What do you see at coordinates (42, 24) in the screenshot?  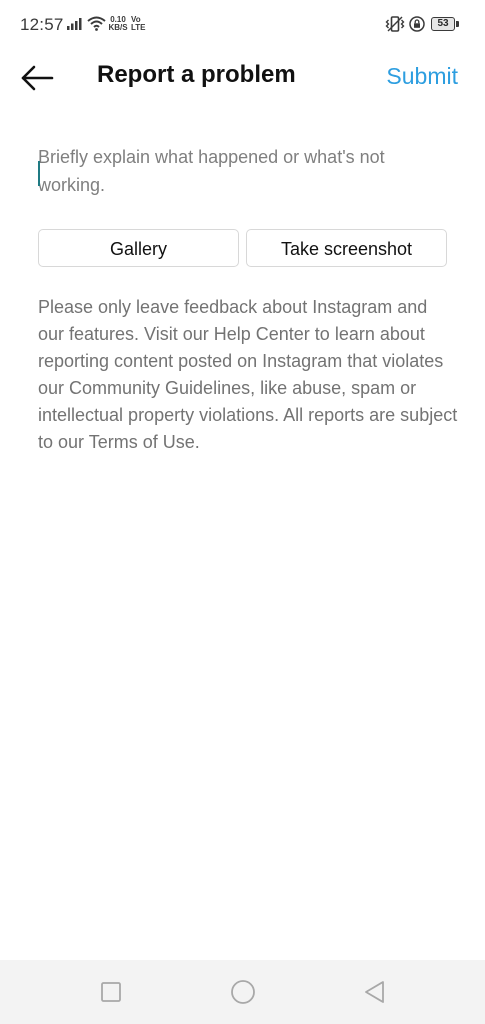 I see `status-time: 12:57` at bounding box center [42, 24].